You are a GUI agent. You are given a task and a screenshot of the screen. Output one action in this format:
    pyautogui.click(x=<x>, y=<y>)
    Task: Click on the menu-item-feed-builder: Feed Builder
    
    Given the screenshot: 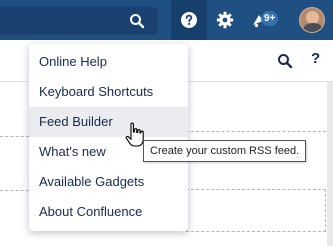 What is the action you would take?
    pyautogui.click(x=108, y=122)
    